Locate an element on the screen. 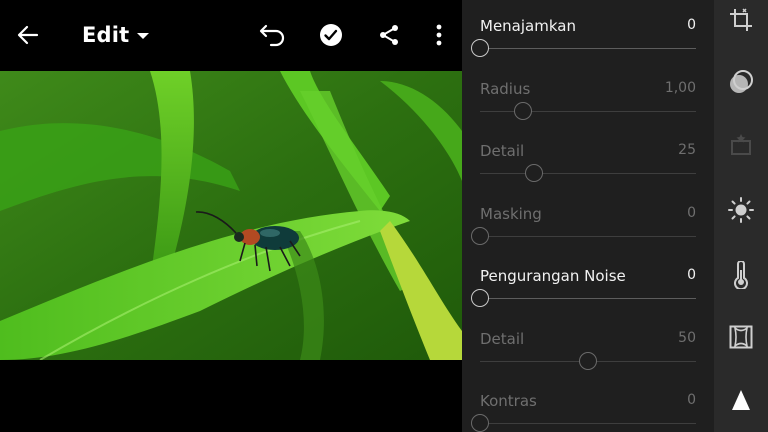 The image size is (768, 432). light-icon is located at coordinates (741, 210).